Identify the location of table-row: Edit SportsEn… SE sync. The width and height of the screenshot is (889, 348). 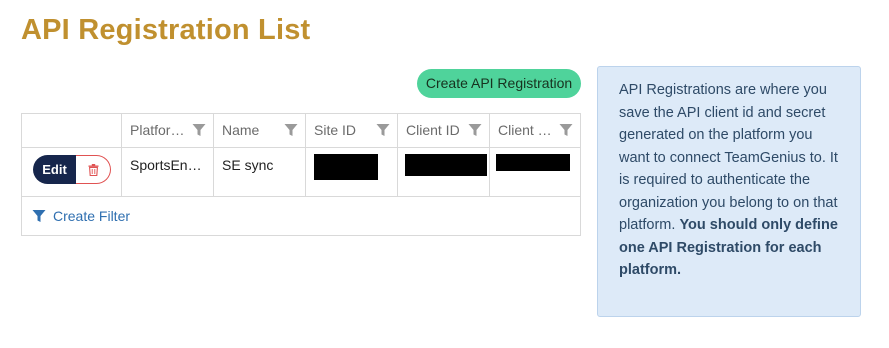
(301, 172).